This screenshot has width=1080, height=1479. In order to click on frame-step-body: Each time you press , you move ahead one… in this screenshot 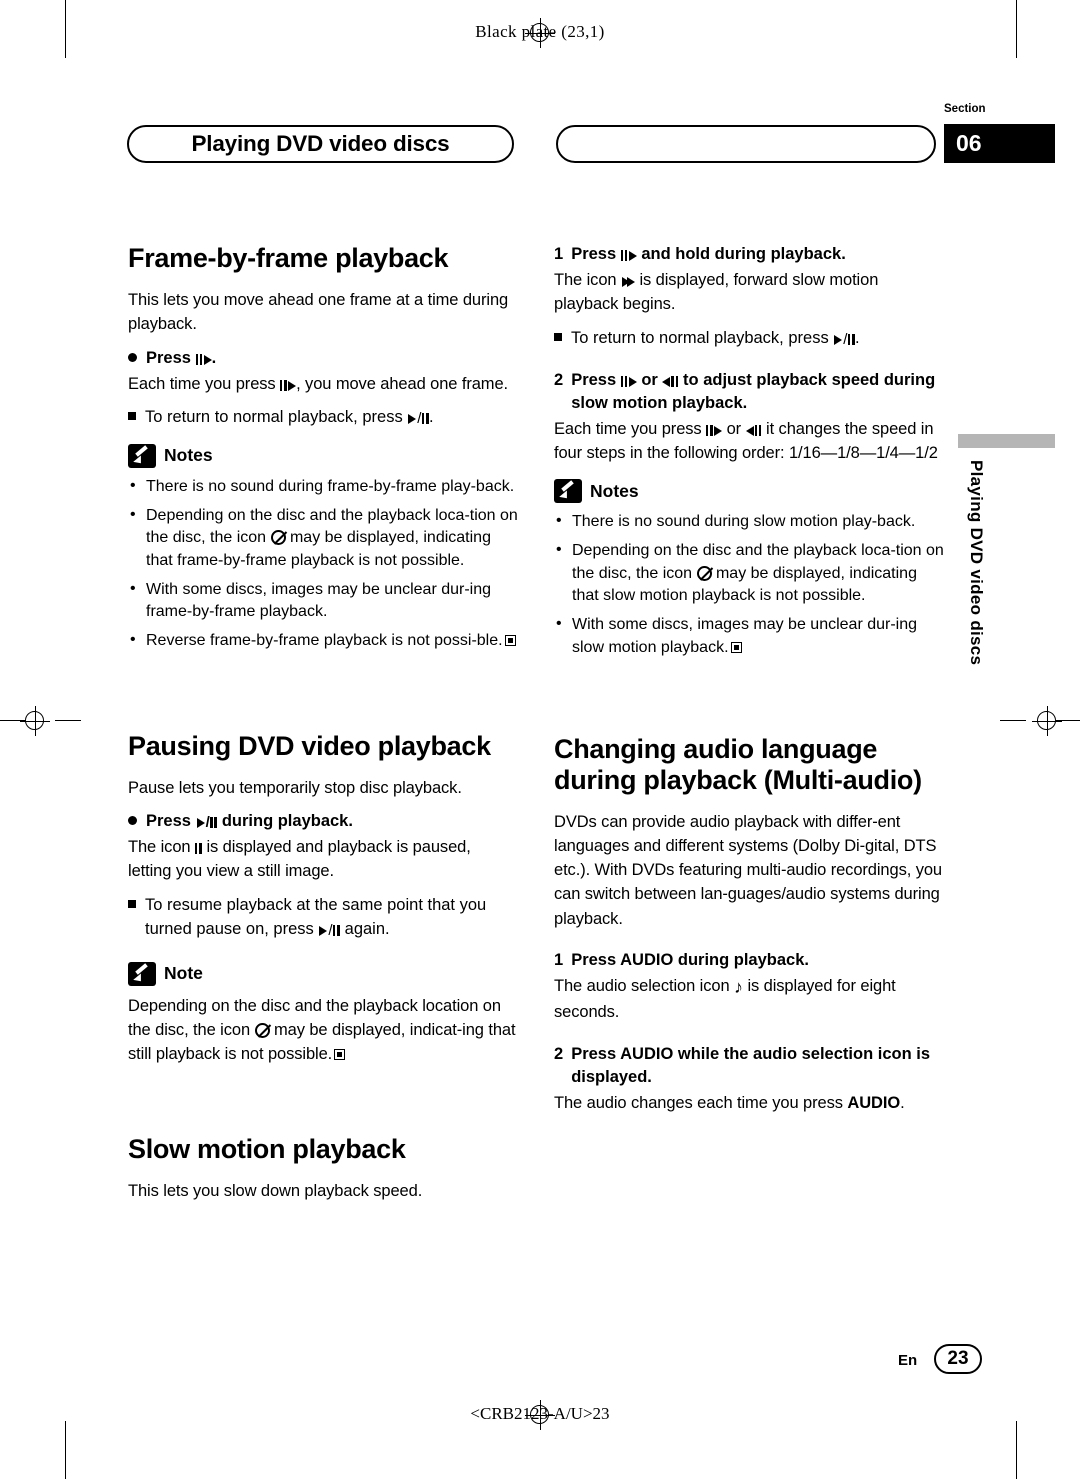, I will do `click(318, 383)`.